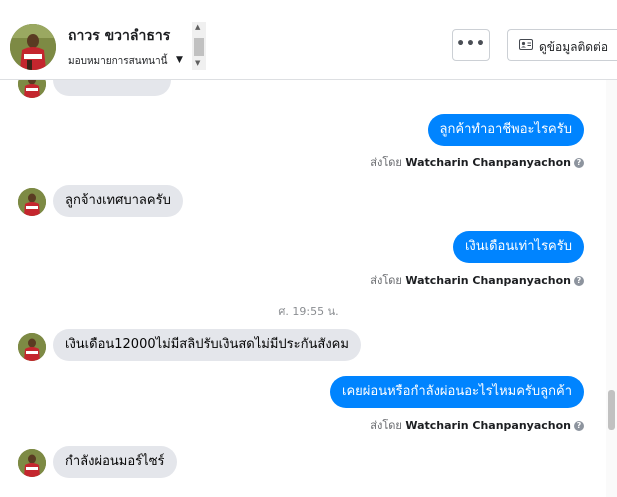  I want to click on scroll-down-icon: ▼, so click(197, 63).